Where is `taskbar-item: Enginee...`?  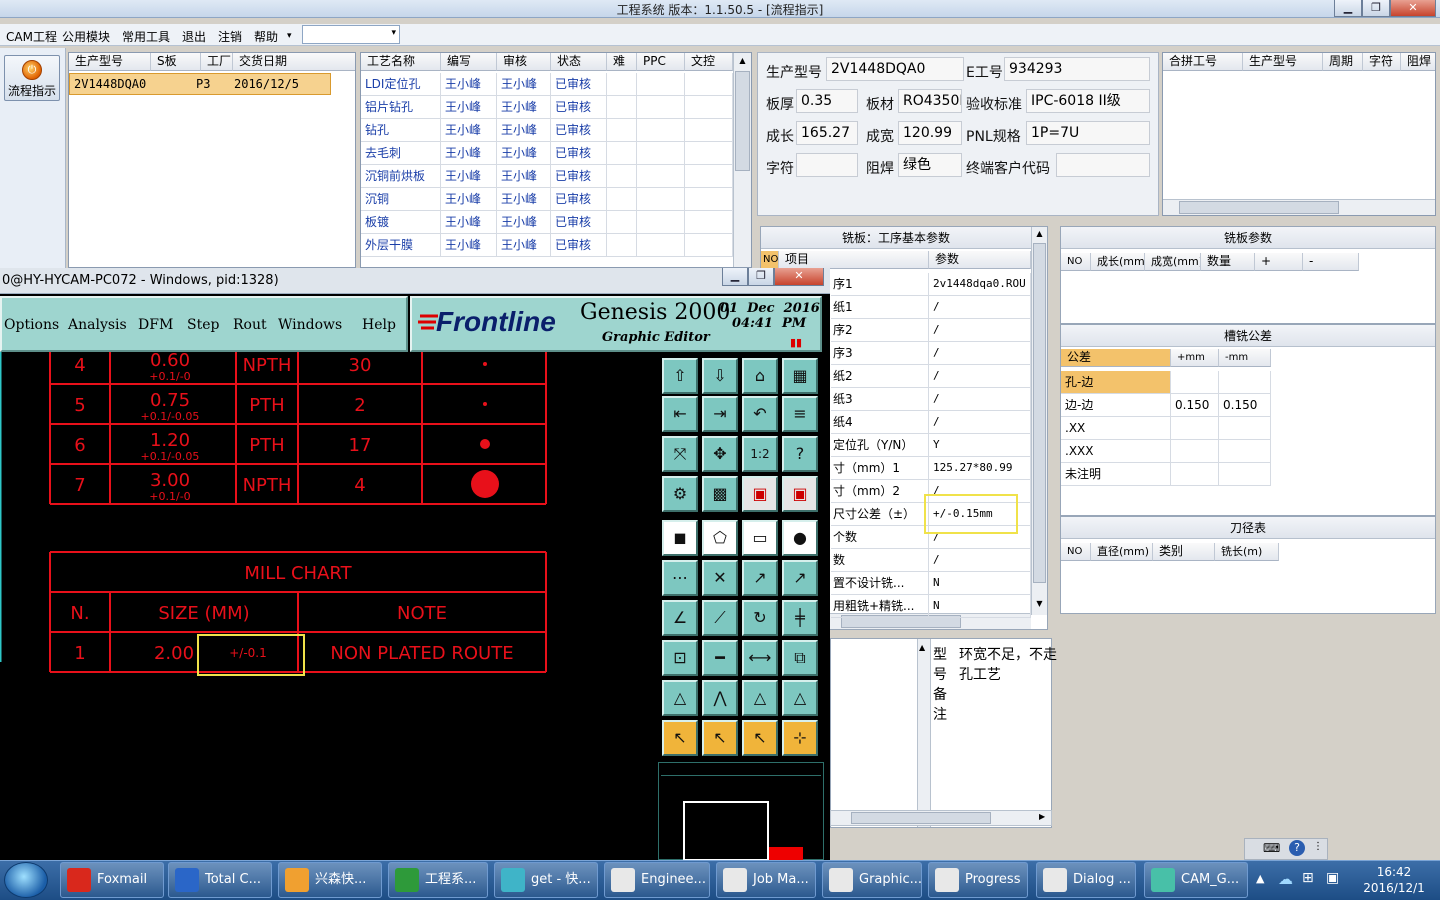
taskbar-item: Enginee... is located at coordinates (657, 880).